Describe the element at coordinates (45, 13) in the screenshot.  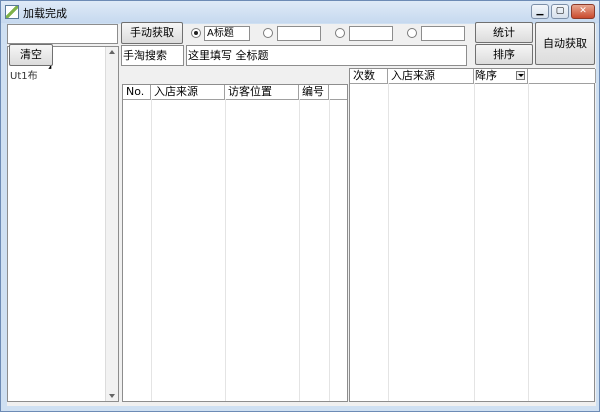
I see `window-title: 加载完成` at that location.